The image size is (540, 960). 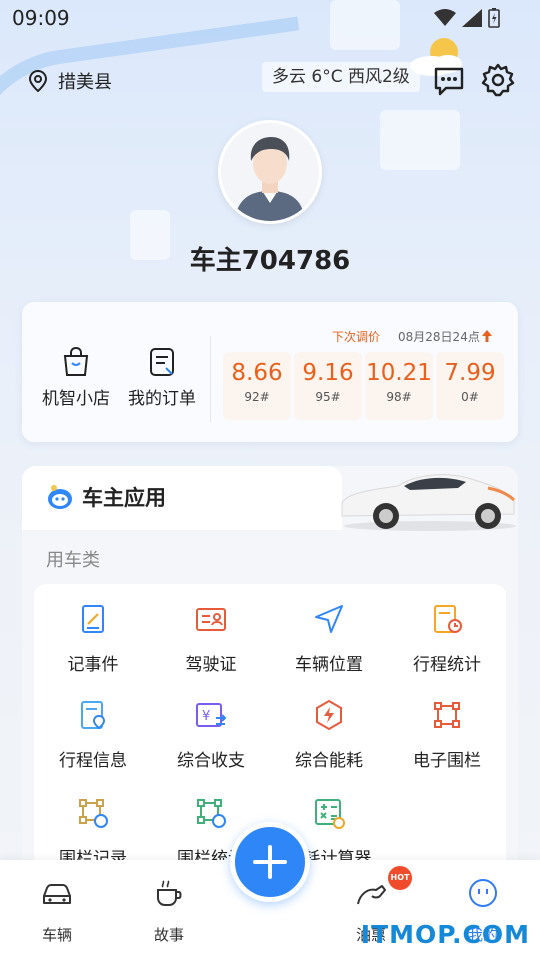 I want to click on location-pin-icon, so click(x=38, y=81).